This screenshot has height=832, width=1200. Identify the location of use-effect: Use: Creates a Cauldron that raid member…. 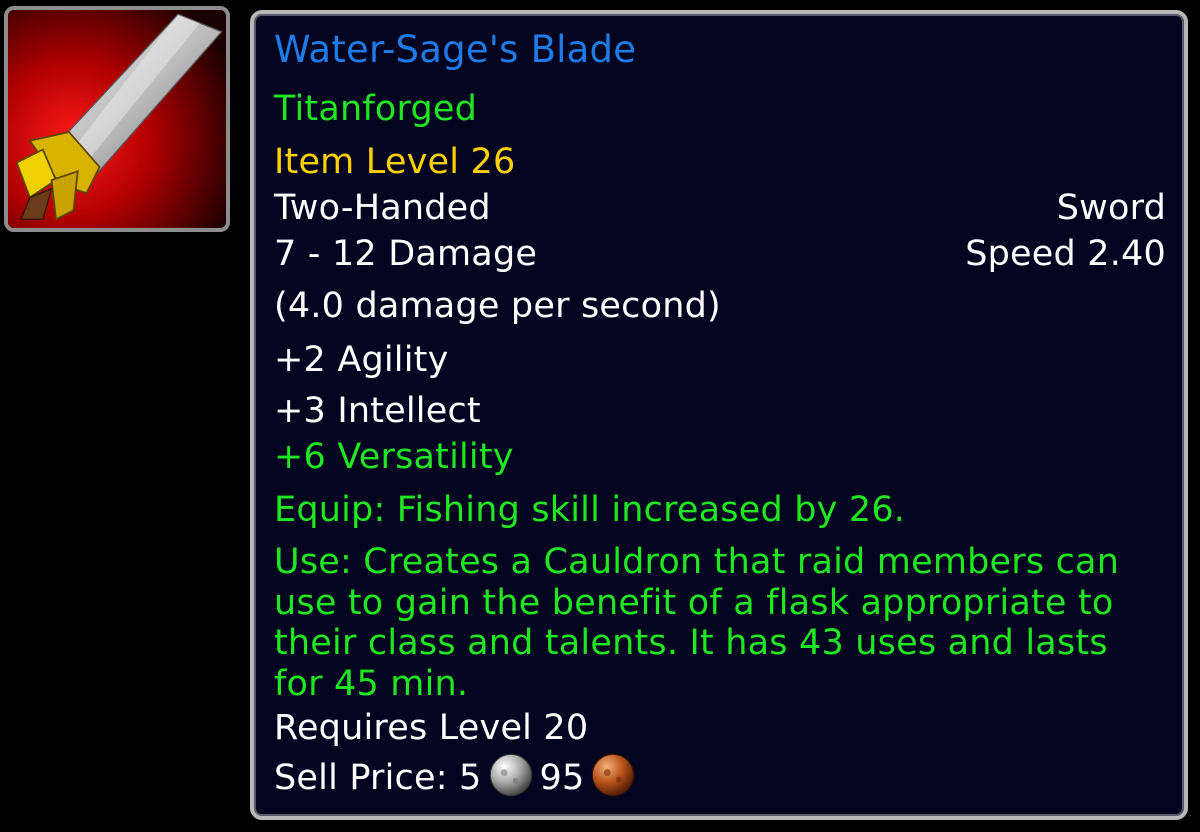
(697, 623).